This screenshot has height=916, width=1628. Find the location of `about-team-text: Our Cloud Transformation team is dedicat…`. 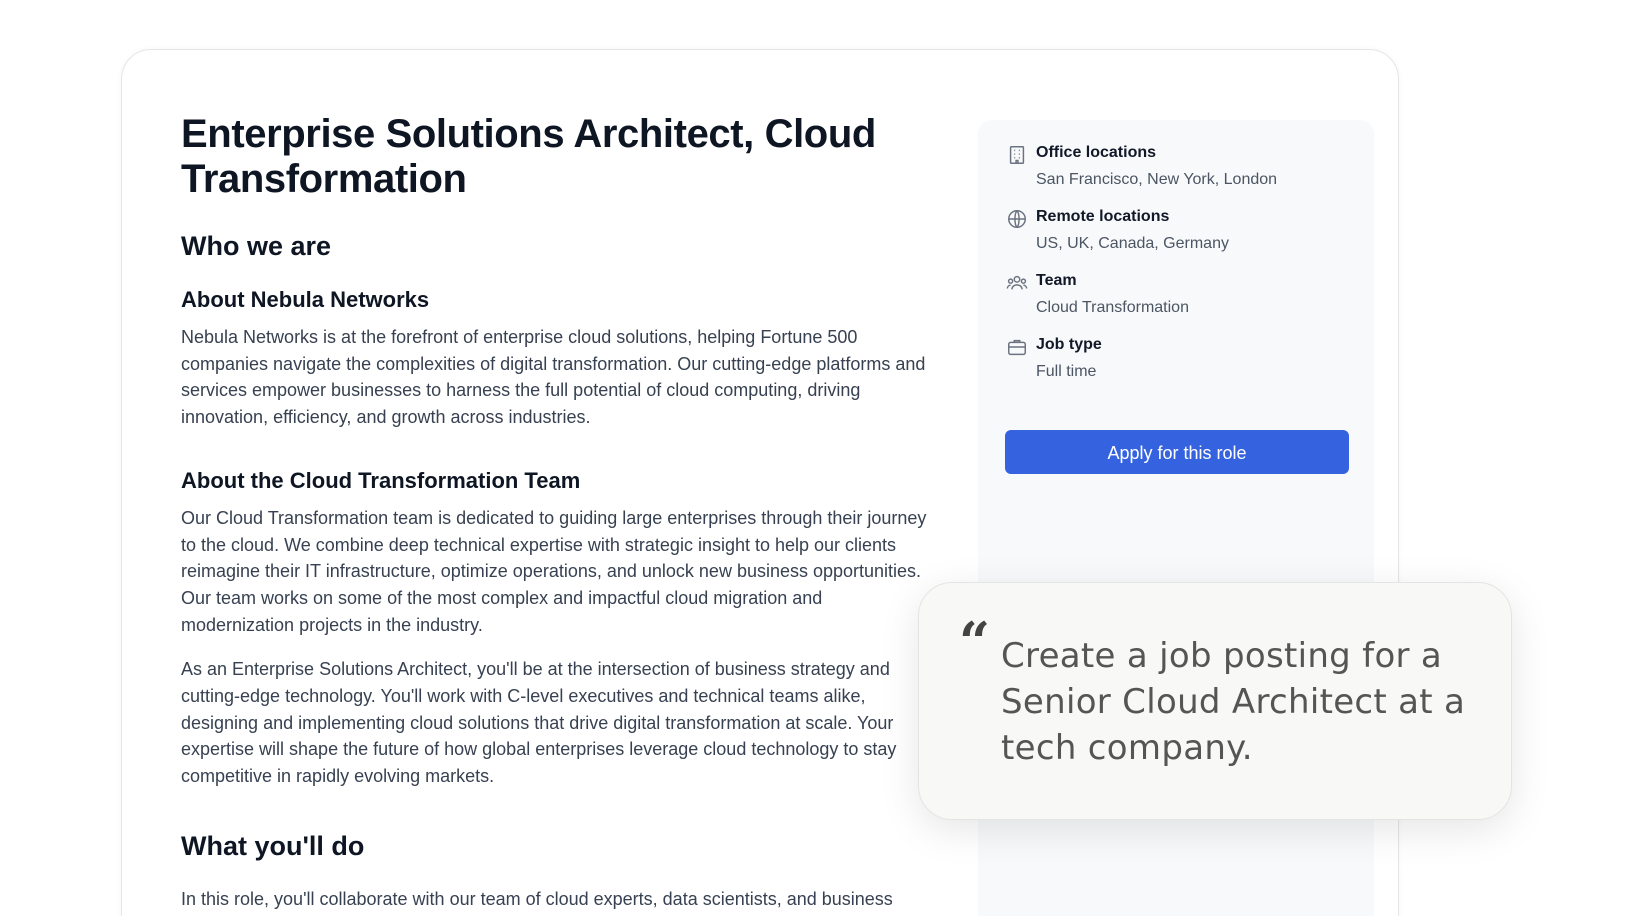

about-team-text: Our Cloud Transformation team is dedicat… is located at coordinates (554, 571).